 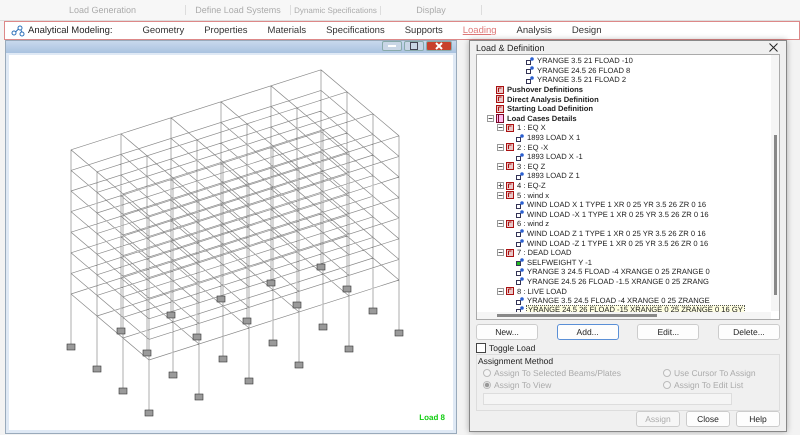 What do you see at coordinates (500, 118) in the screenshot?
I see `book-icon` at bounding box center [500, 118].